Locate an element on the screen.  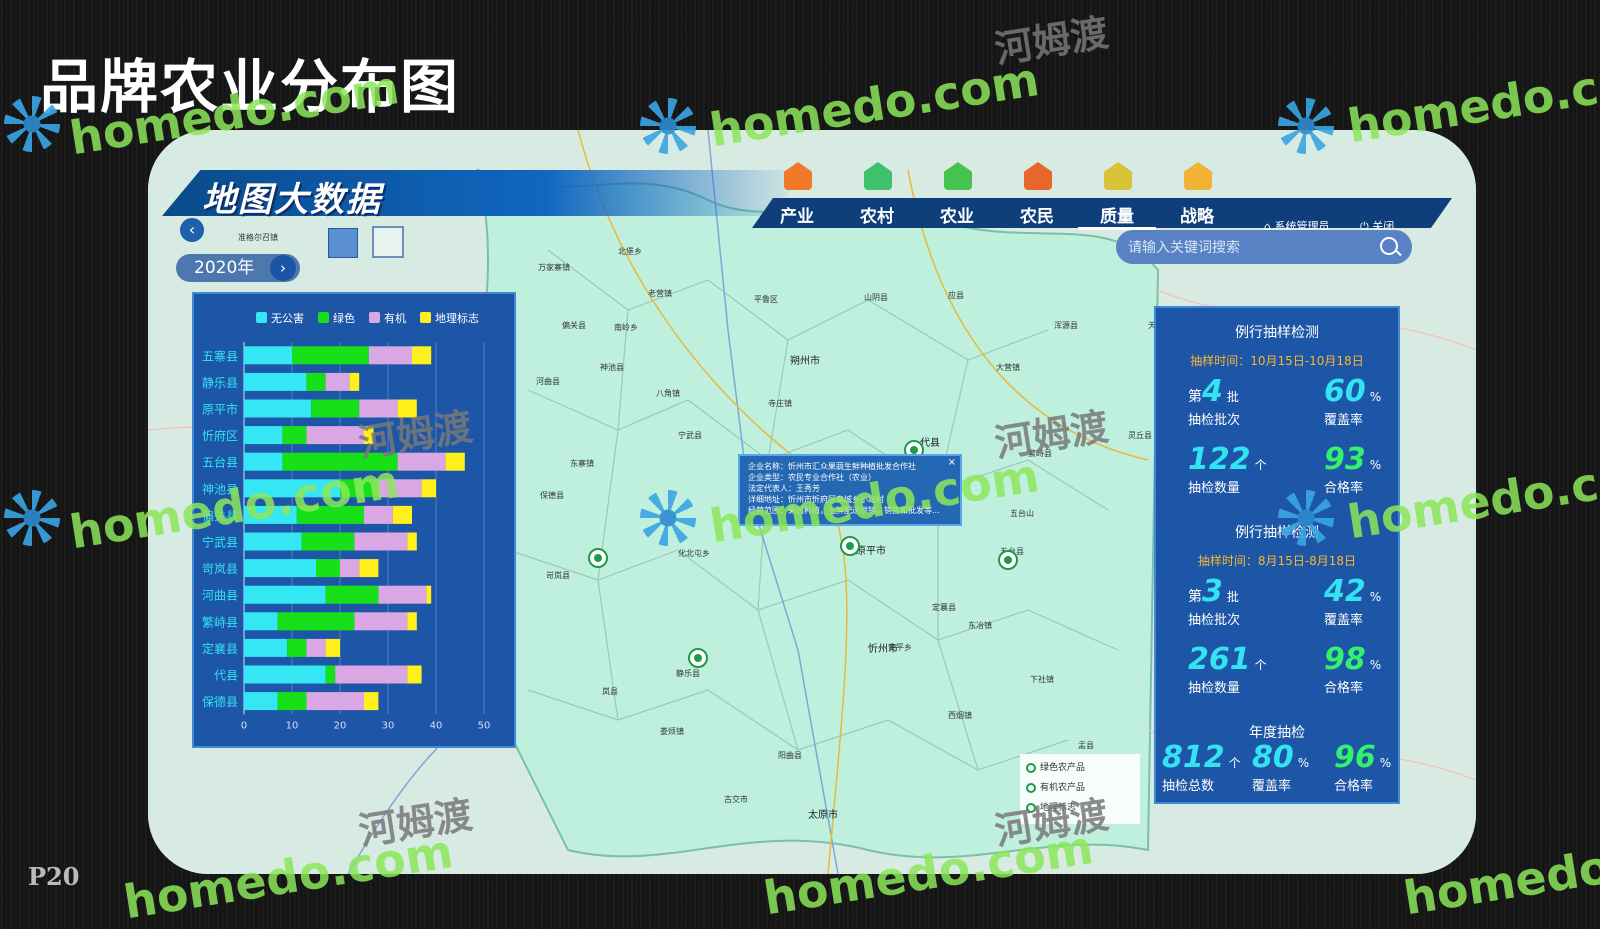
category-label: 静乐县 is located at coordinates (220, 383).